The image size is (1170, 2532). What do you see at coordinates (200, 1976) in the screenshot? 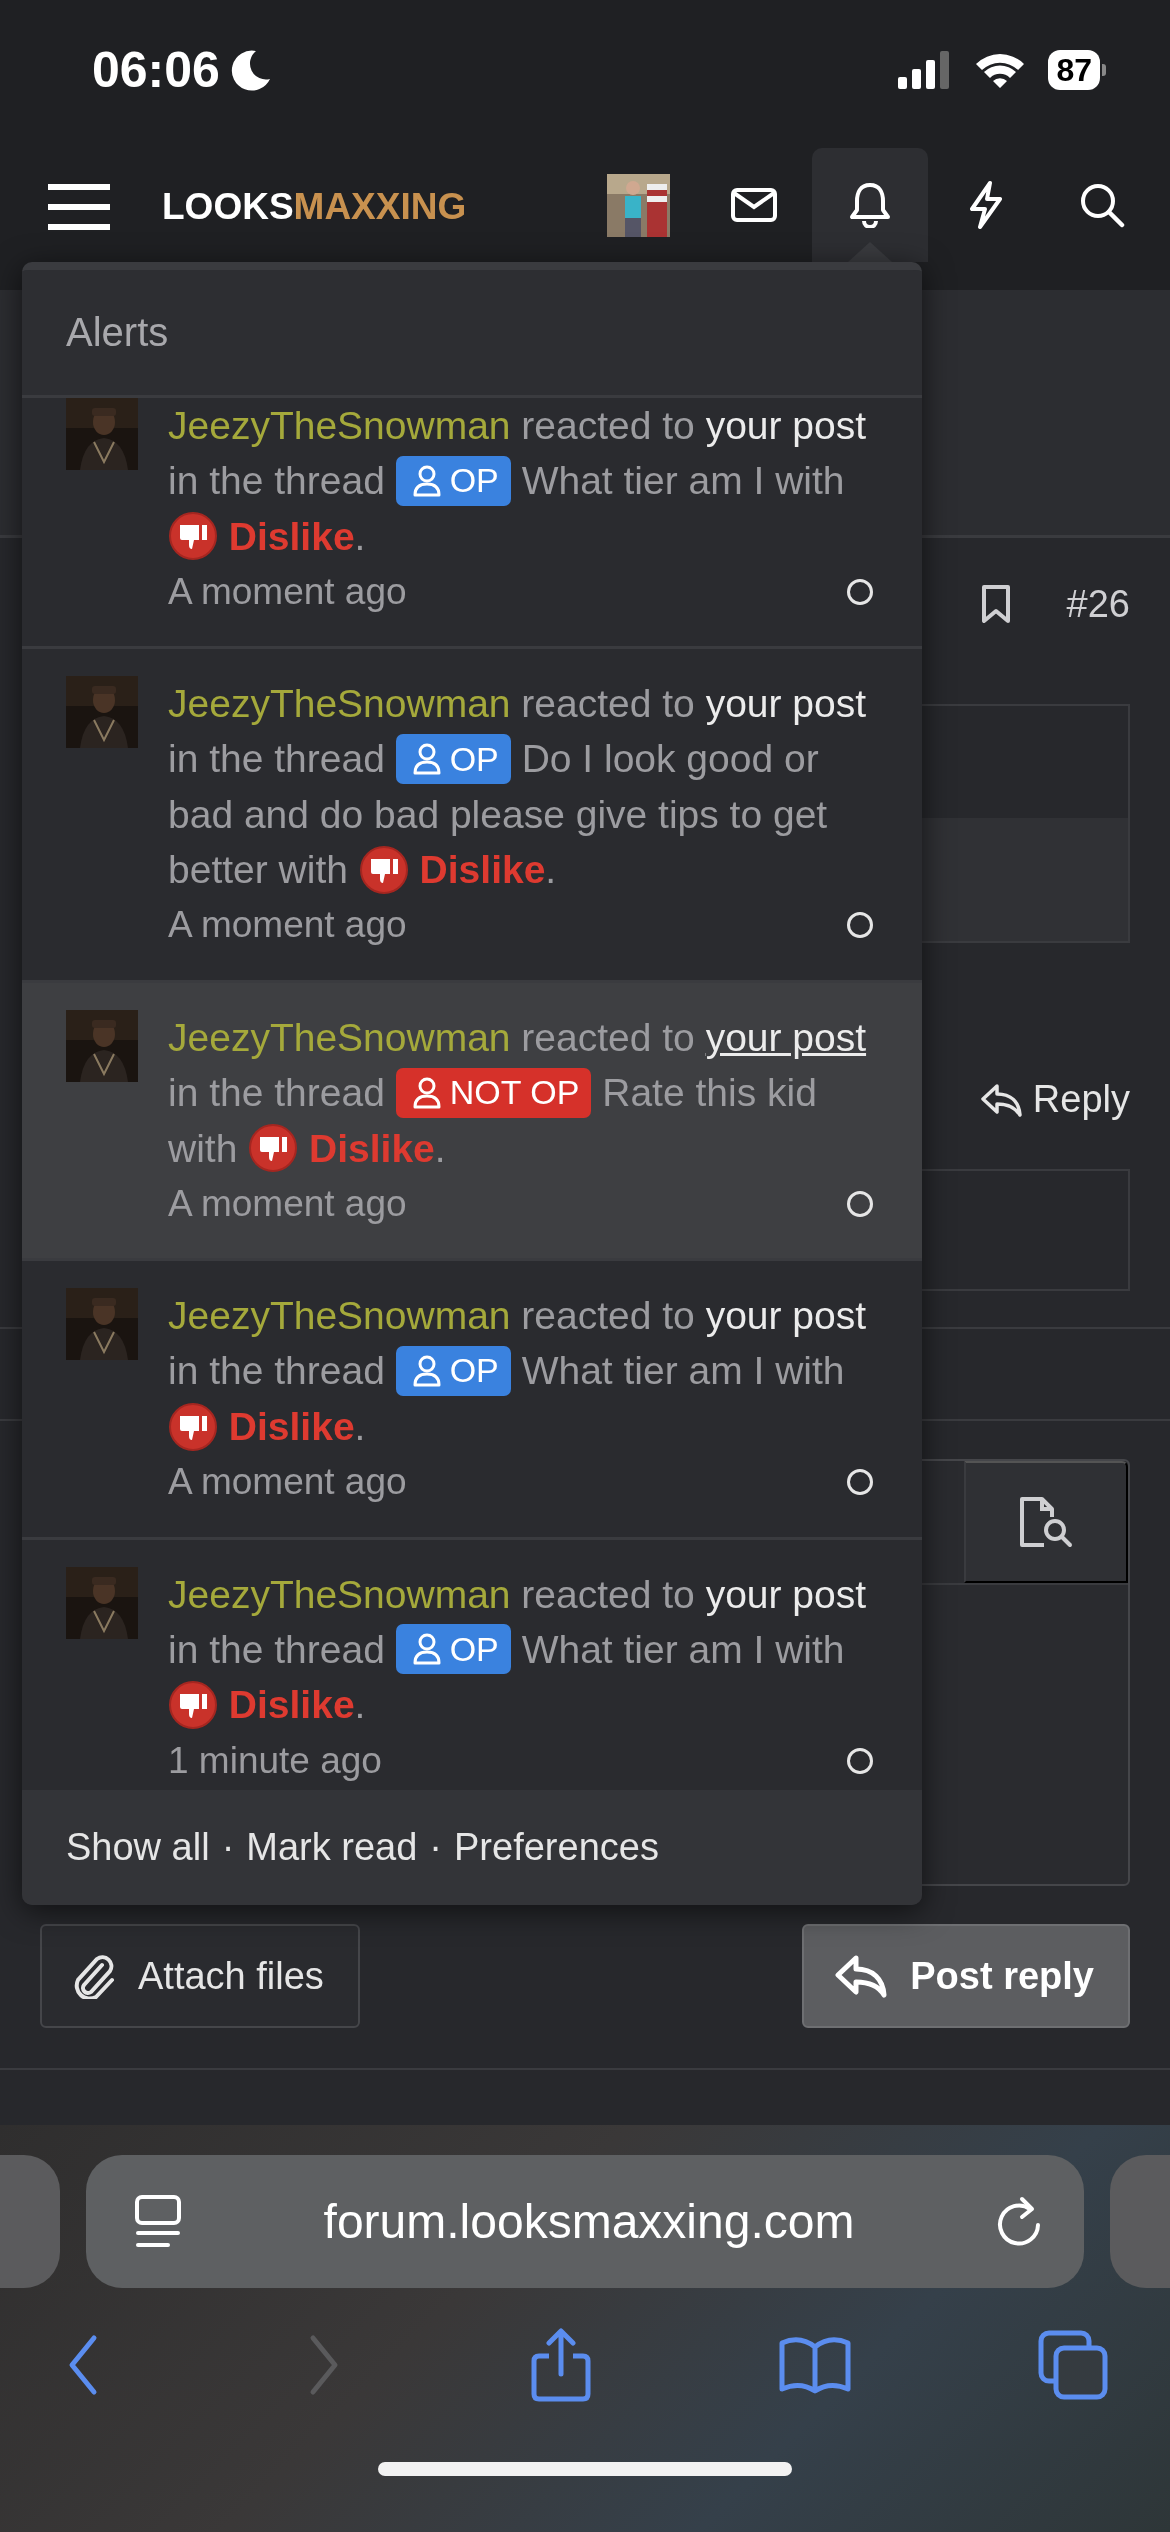
I see `attach-files-button: Attach files` at bounding box center [200, 1976].